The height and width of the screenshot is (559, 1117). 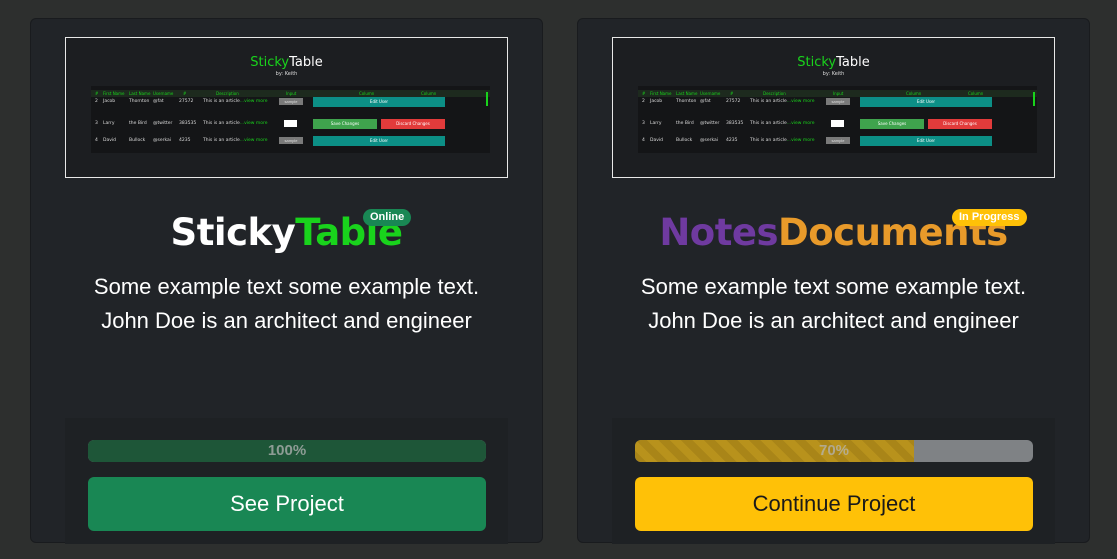 I want to click on progress-bar: 100%, so click(x=287, y=451).